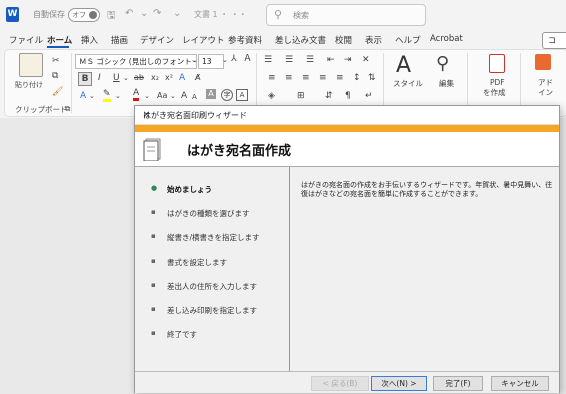  What do you see at coordinates (366, 60) in the screenshot?
I see `asian-layout-icon: ✕` at bounding box center [366, 60].